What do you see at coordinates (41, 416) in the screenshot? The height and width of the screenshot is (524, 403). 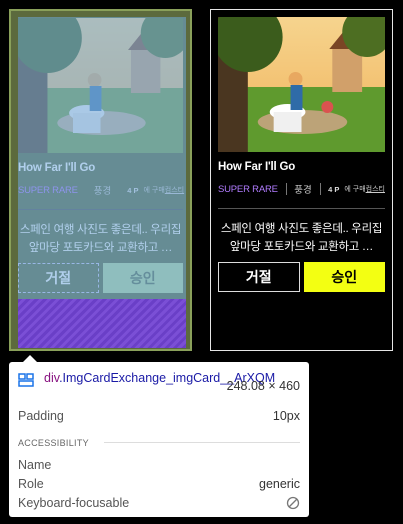 I see `padding-label: Padding` at bounding box center [41, 416].